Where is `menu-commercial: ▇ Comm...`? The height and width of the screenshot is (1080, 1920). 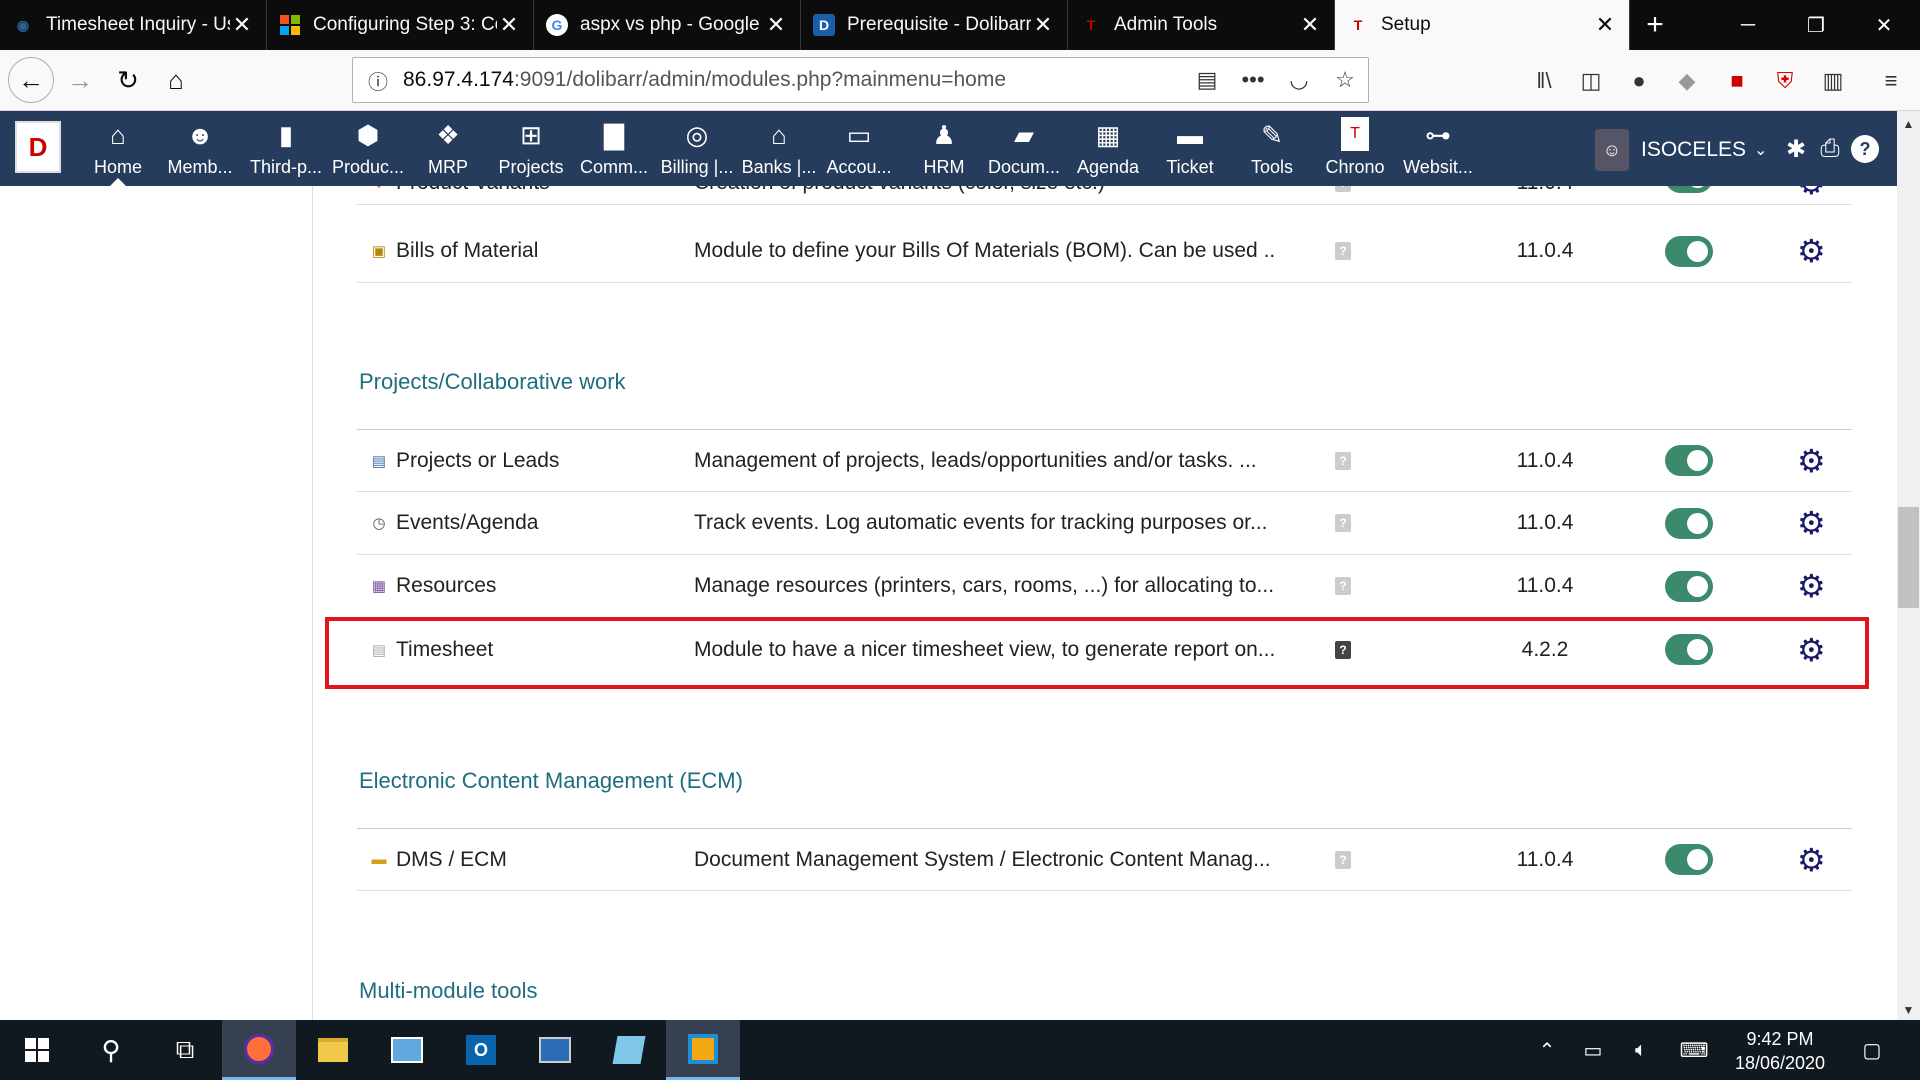
menu-commercial: ▇ Comm... is located at coordinates (614, 148).